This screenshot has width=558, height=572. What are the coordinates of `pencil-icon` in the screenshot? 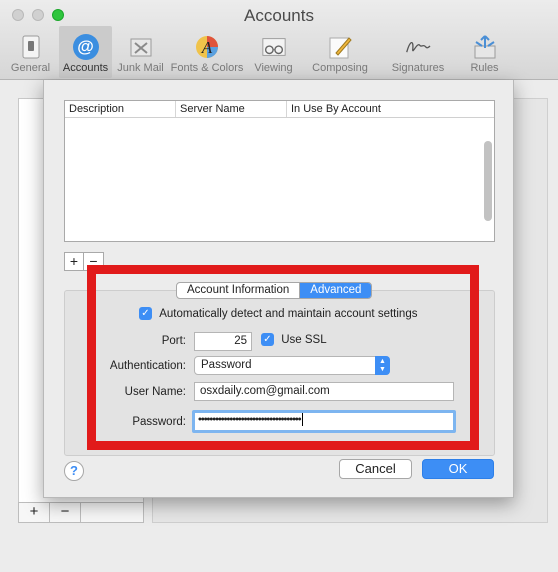 It's located at (340, 47).